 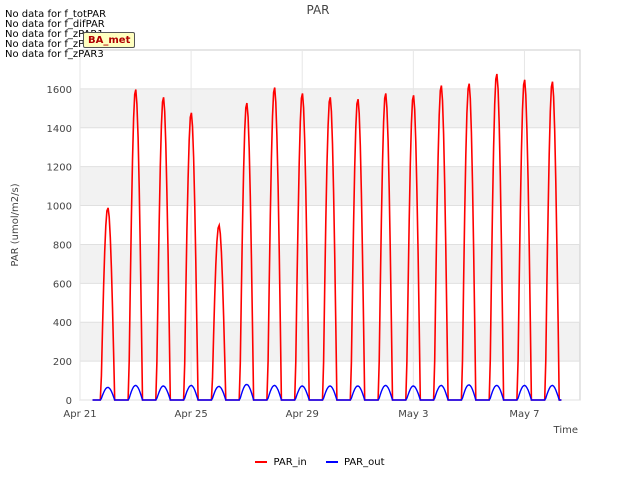 I want to click on x-tick-label: Apr 29, so click(x=302, y=414).